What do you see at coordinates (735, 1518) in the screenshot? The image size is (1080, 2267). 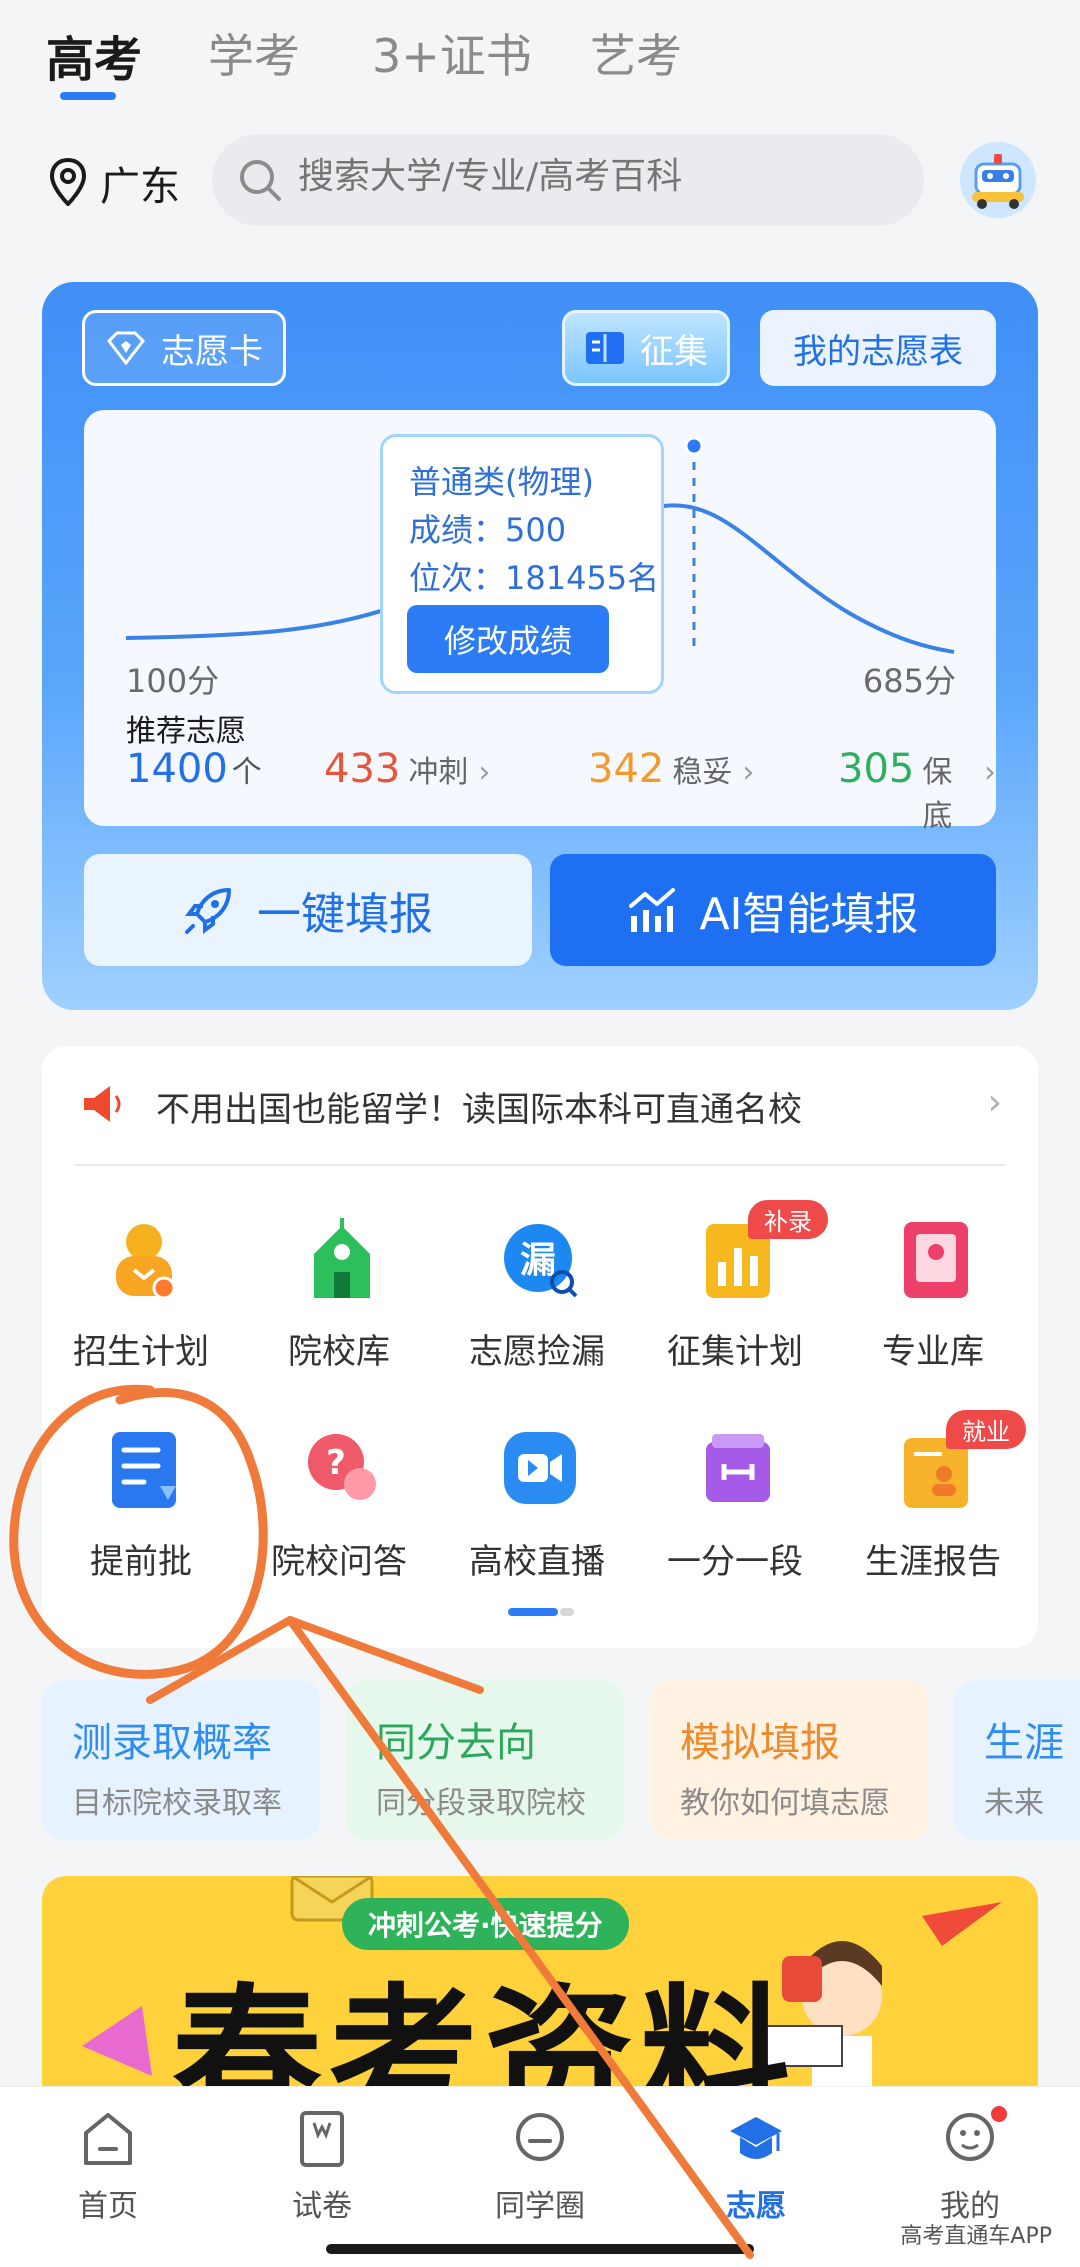 I see `grid-item-score-segment: 一分一段` at bounding box center [735, 1518].